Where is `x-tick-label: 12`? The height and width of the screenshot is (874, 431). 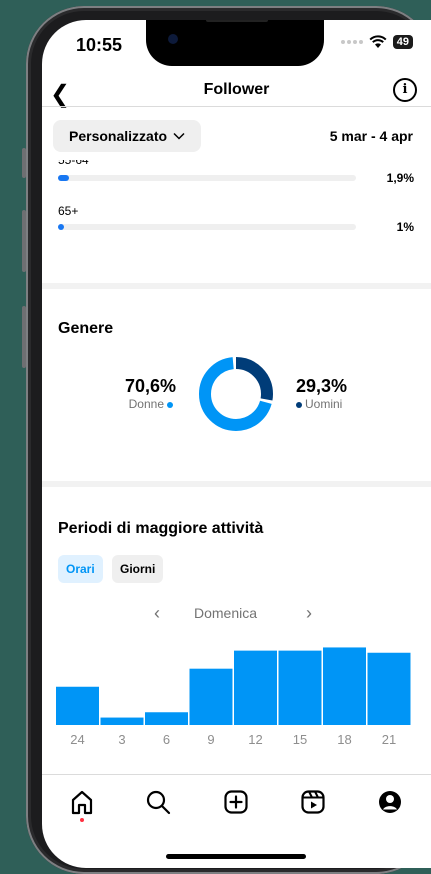
x-tick-label: 12 is located at coordinates (255, 739).